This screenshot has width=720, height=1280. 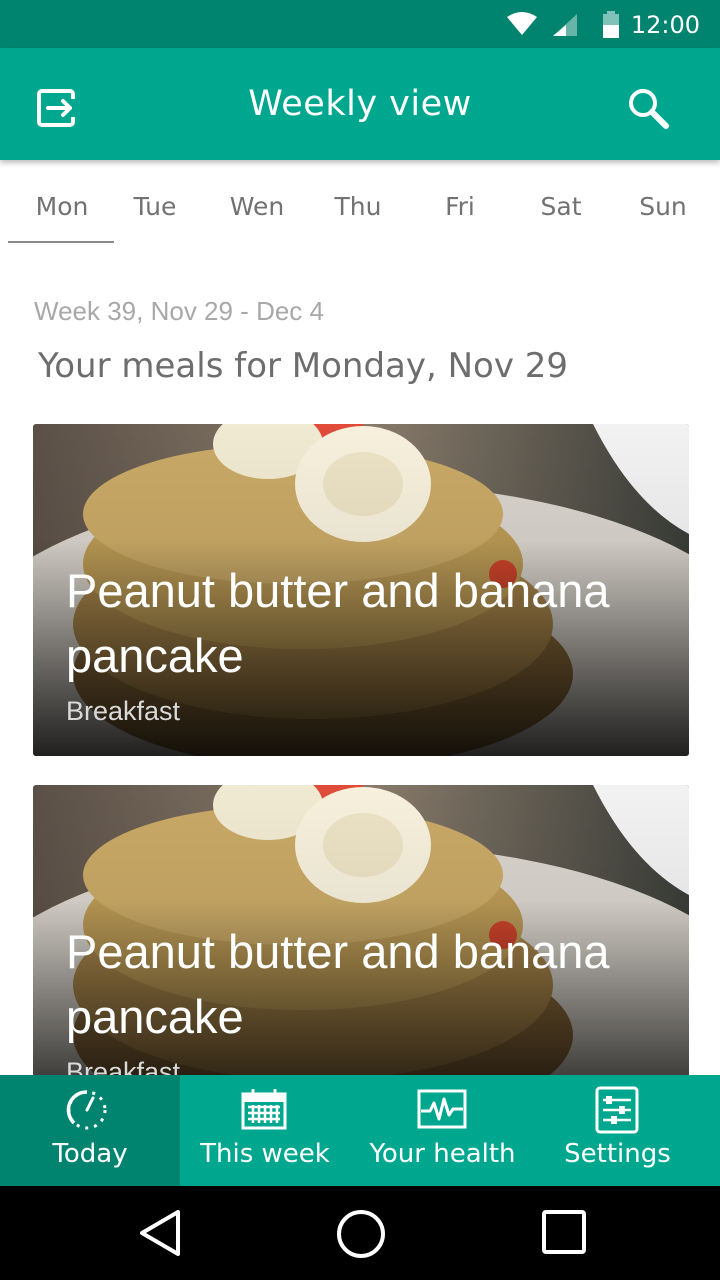 What do you see at coordinates (617, 1154) in the screenshot?
I see `nav-label: Settings` at bounding box center [617, 1154].